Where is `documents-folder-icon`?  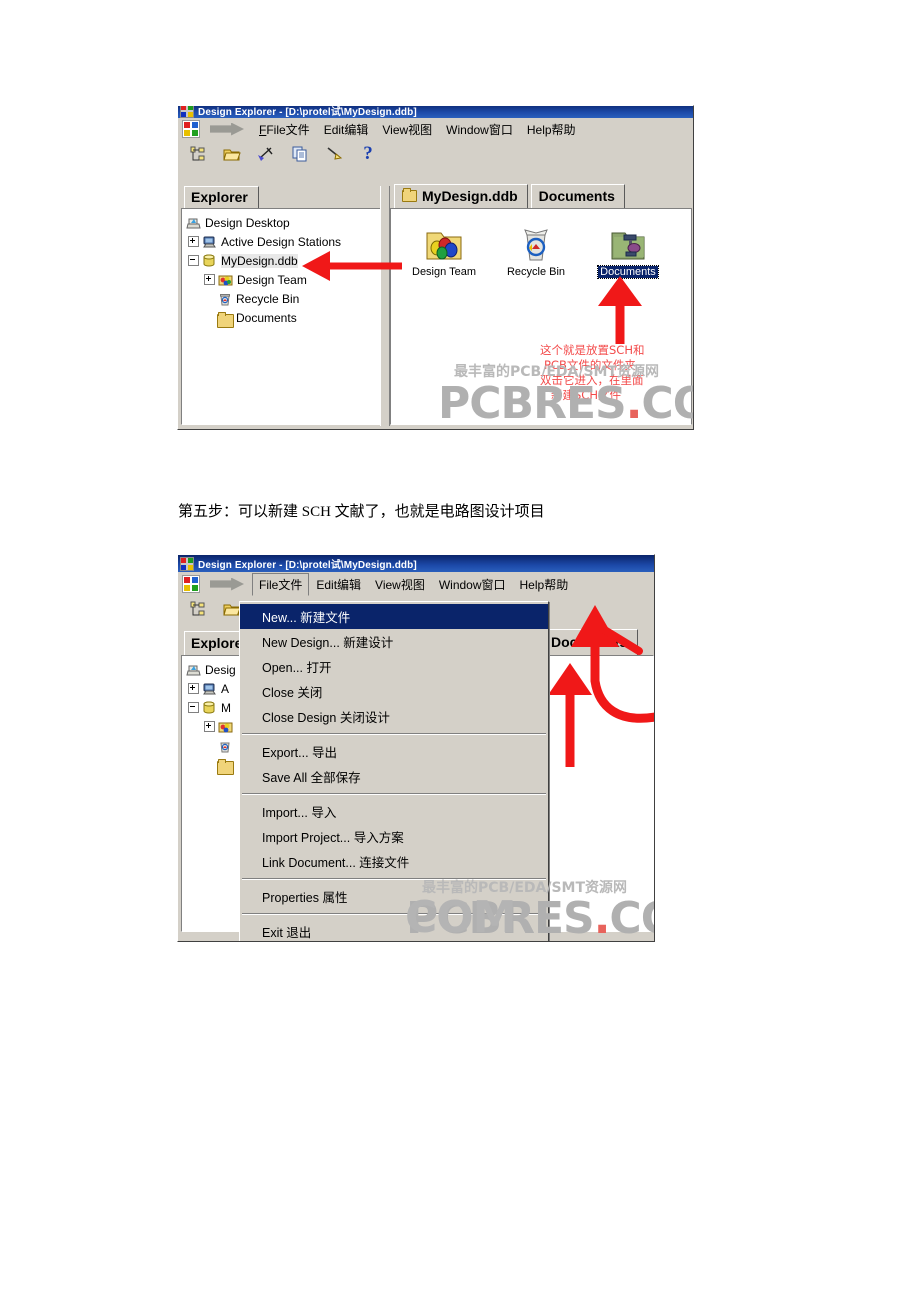 documents-folder-icon is located at coordinates (628, 242).